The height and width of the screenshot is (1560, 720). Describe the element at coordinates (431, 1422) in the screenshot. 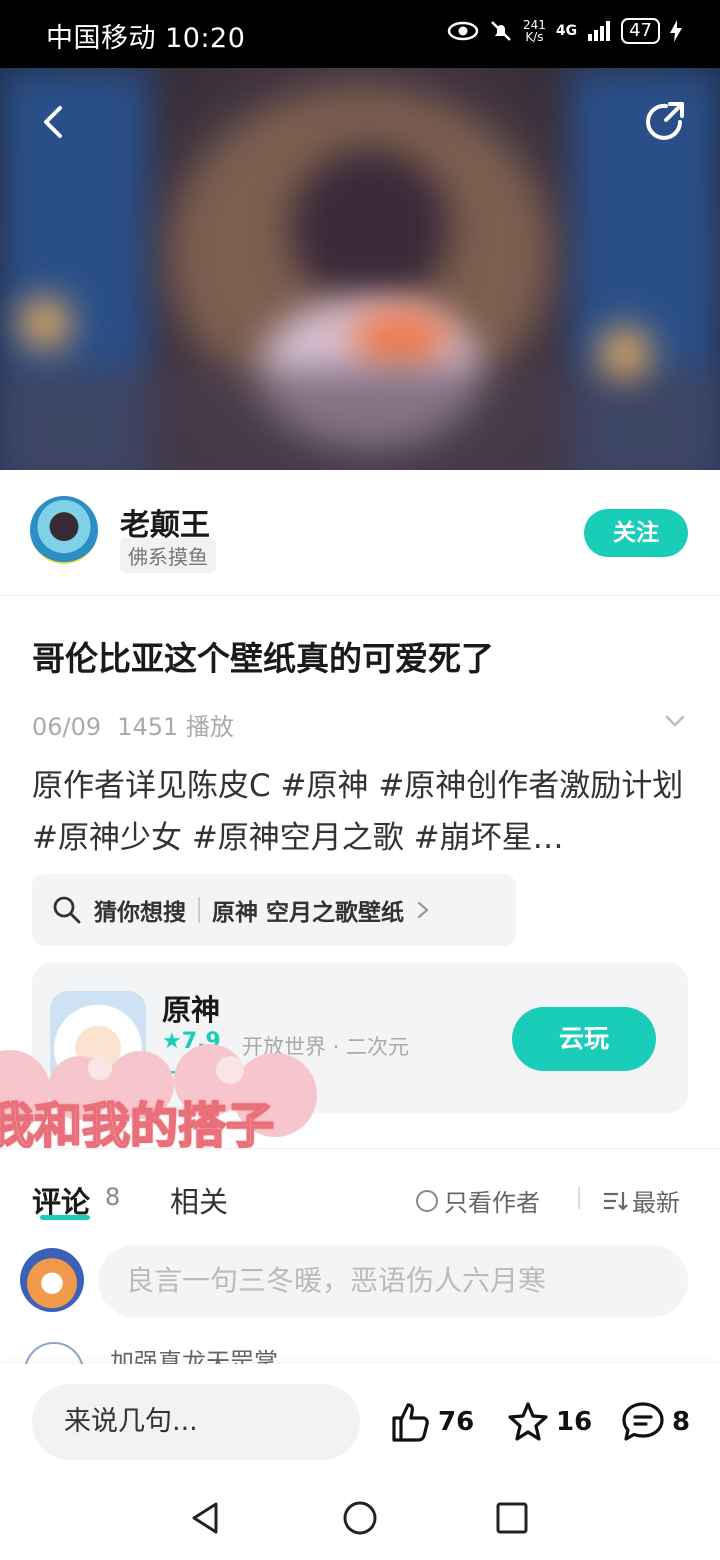

I see `like-button: 76` at that location.